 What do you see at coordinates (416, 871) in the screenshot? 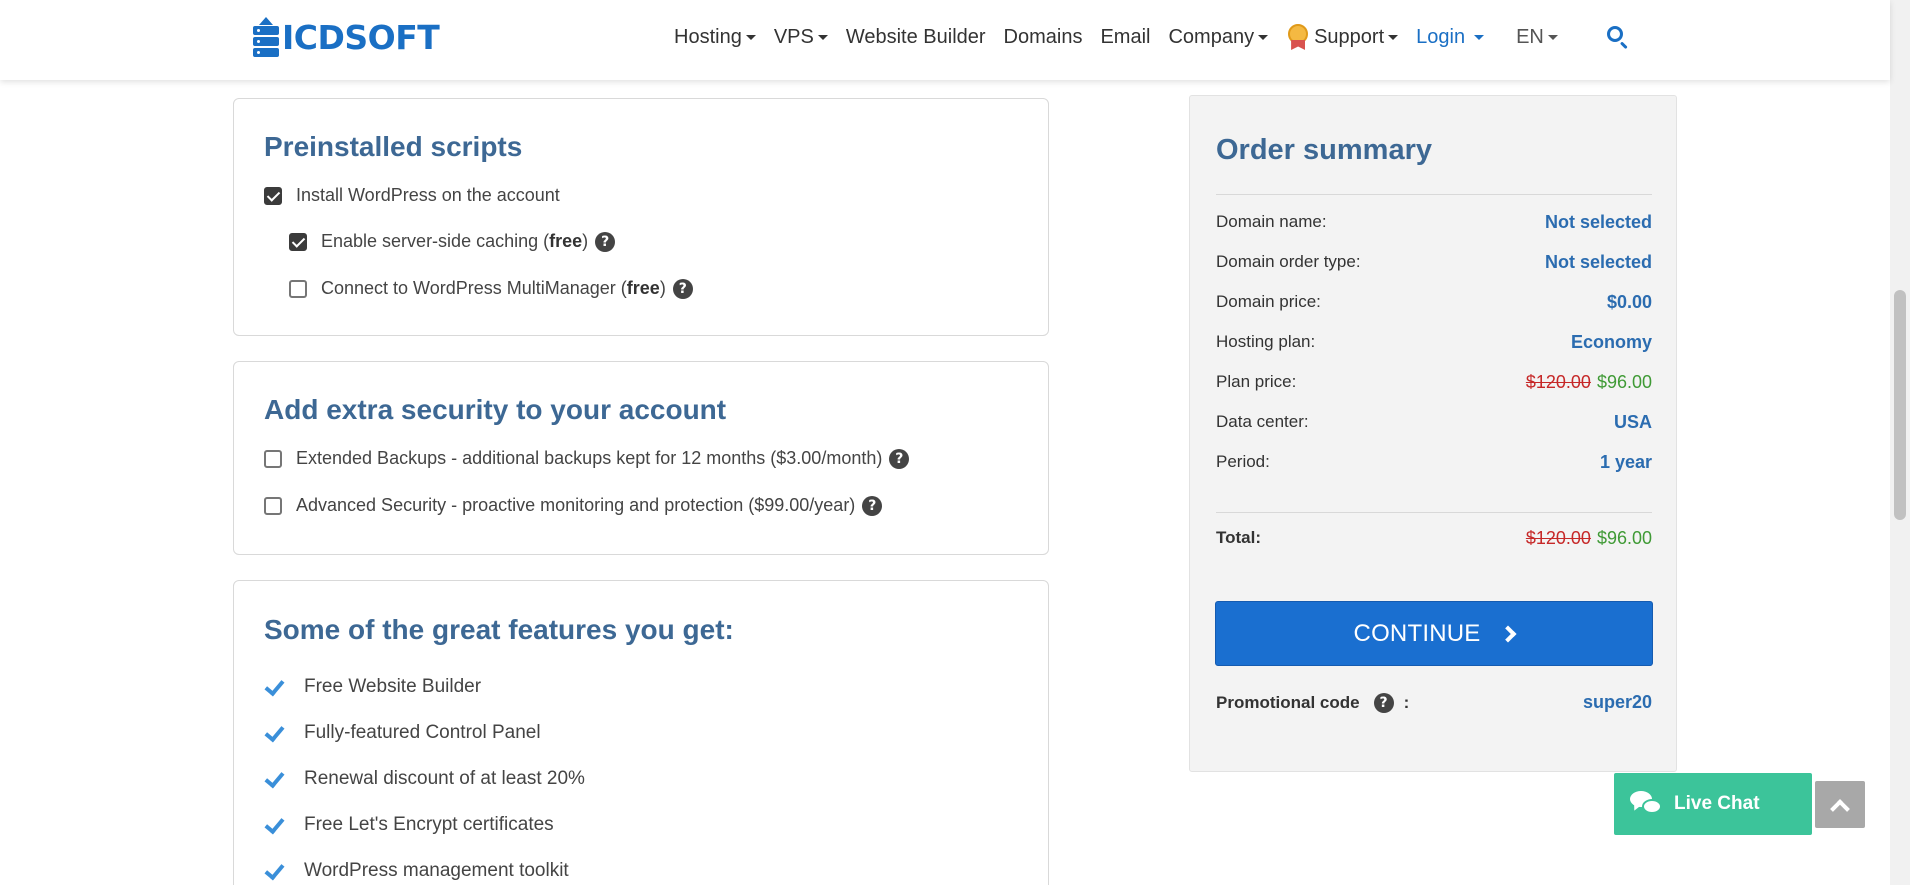
I see `feature-item: WordPress management toolkit` at bounding box center [416, 871].